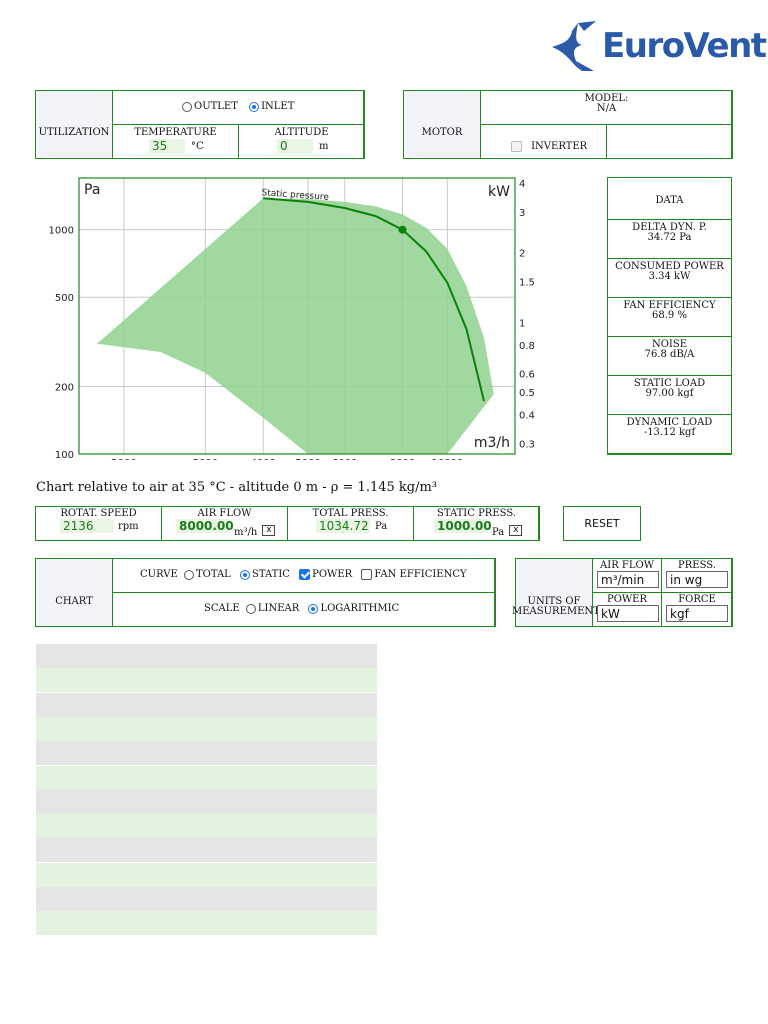  I want to click on data-item-noise: NOISE 76.8 dB/A, so click(669, 356).